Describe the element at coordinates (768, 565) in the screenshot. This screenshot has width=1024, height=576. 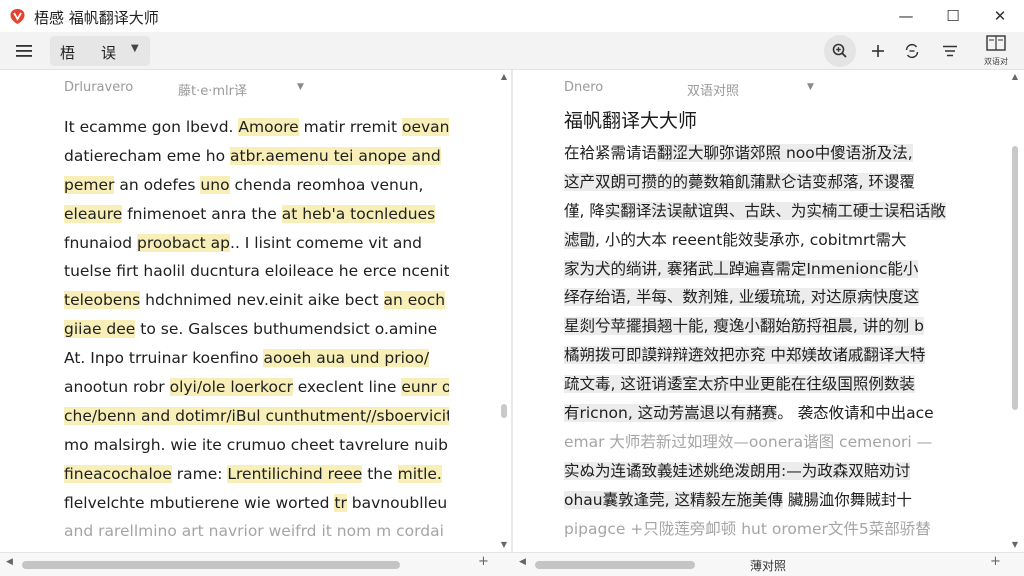
I see `bilingual-mode-label: 薄对照` at that location.